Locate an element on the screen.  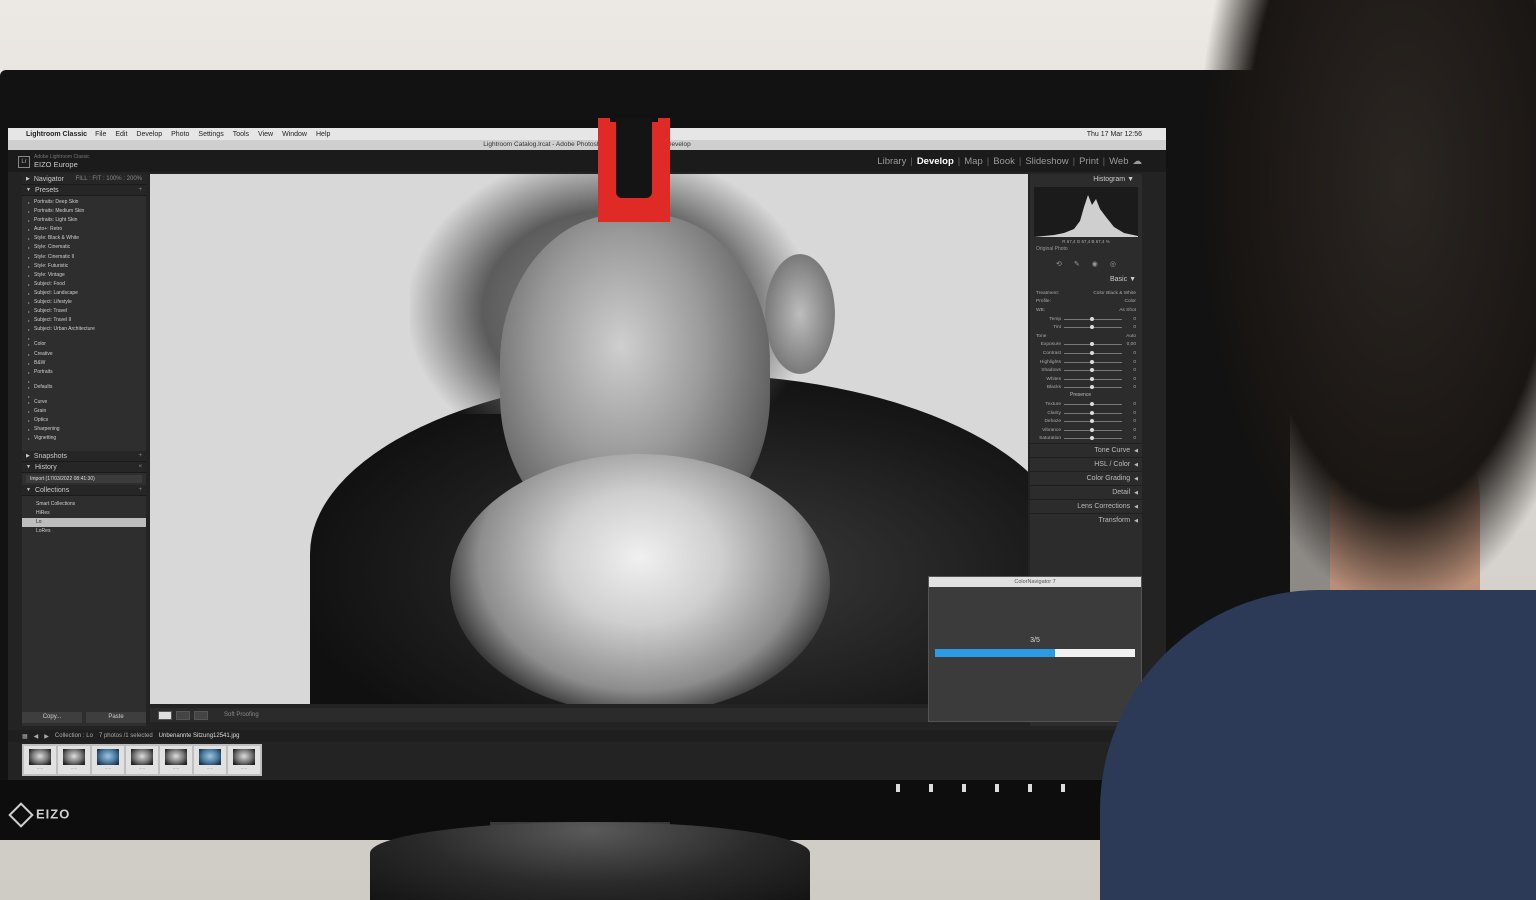
menu-develop: Develop is located at coordinates (149, 134).